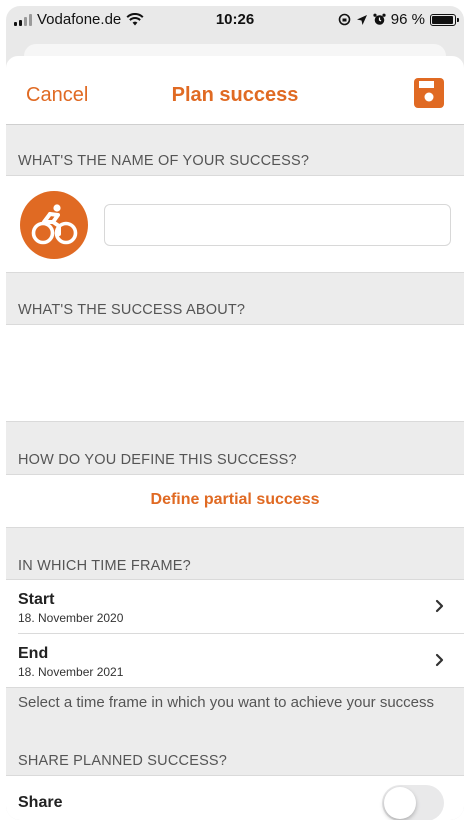 Image resolution: width=470 pixels, height=826 pixels. Describe the element at coordinates (164, 161) in the screenshot. I see `name-section-header: WHAT'S THE NAME OF YOUR SUCCESS?` at that location.